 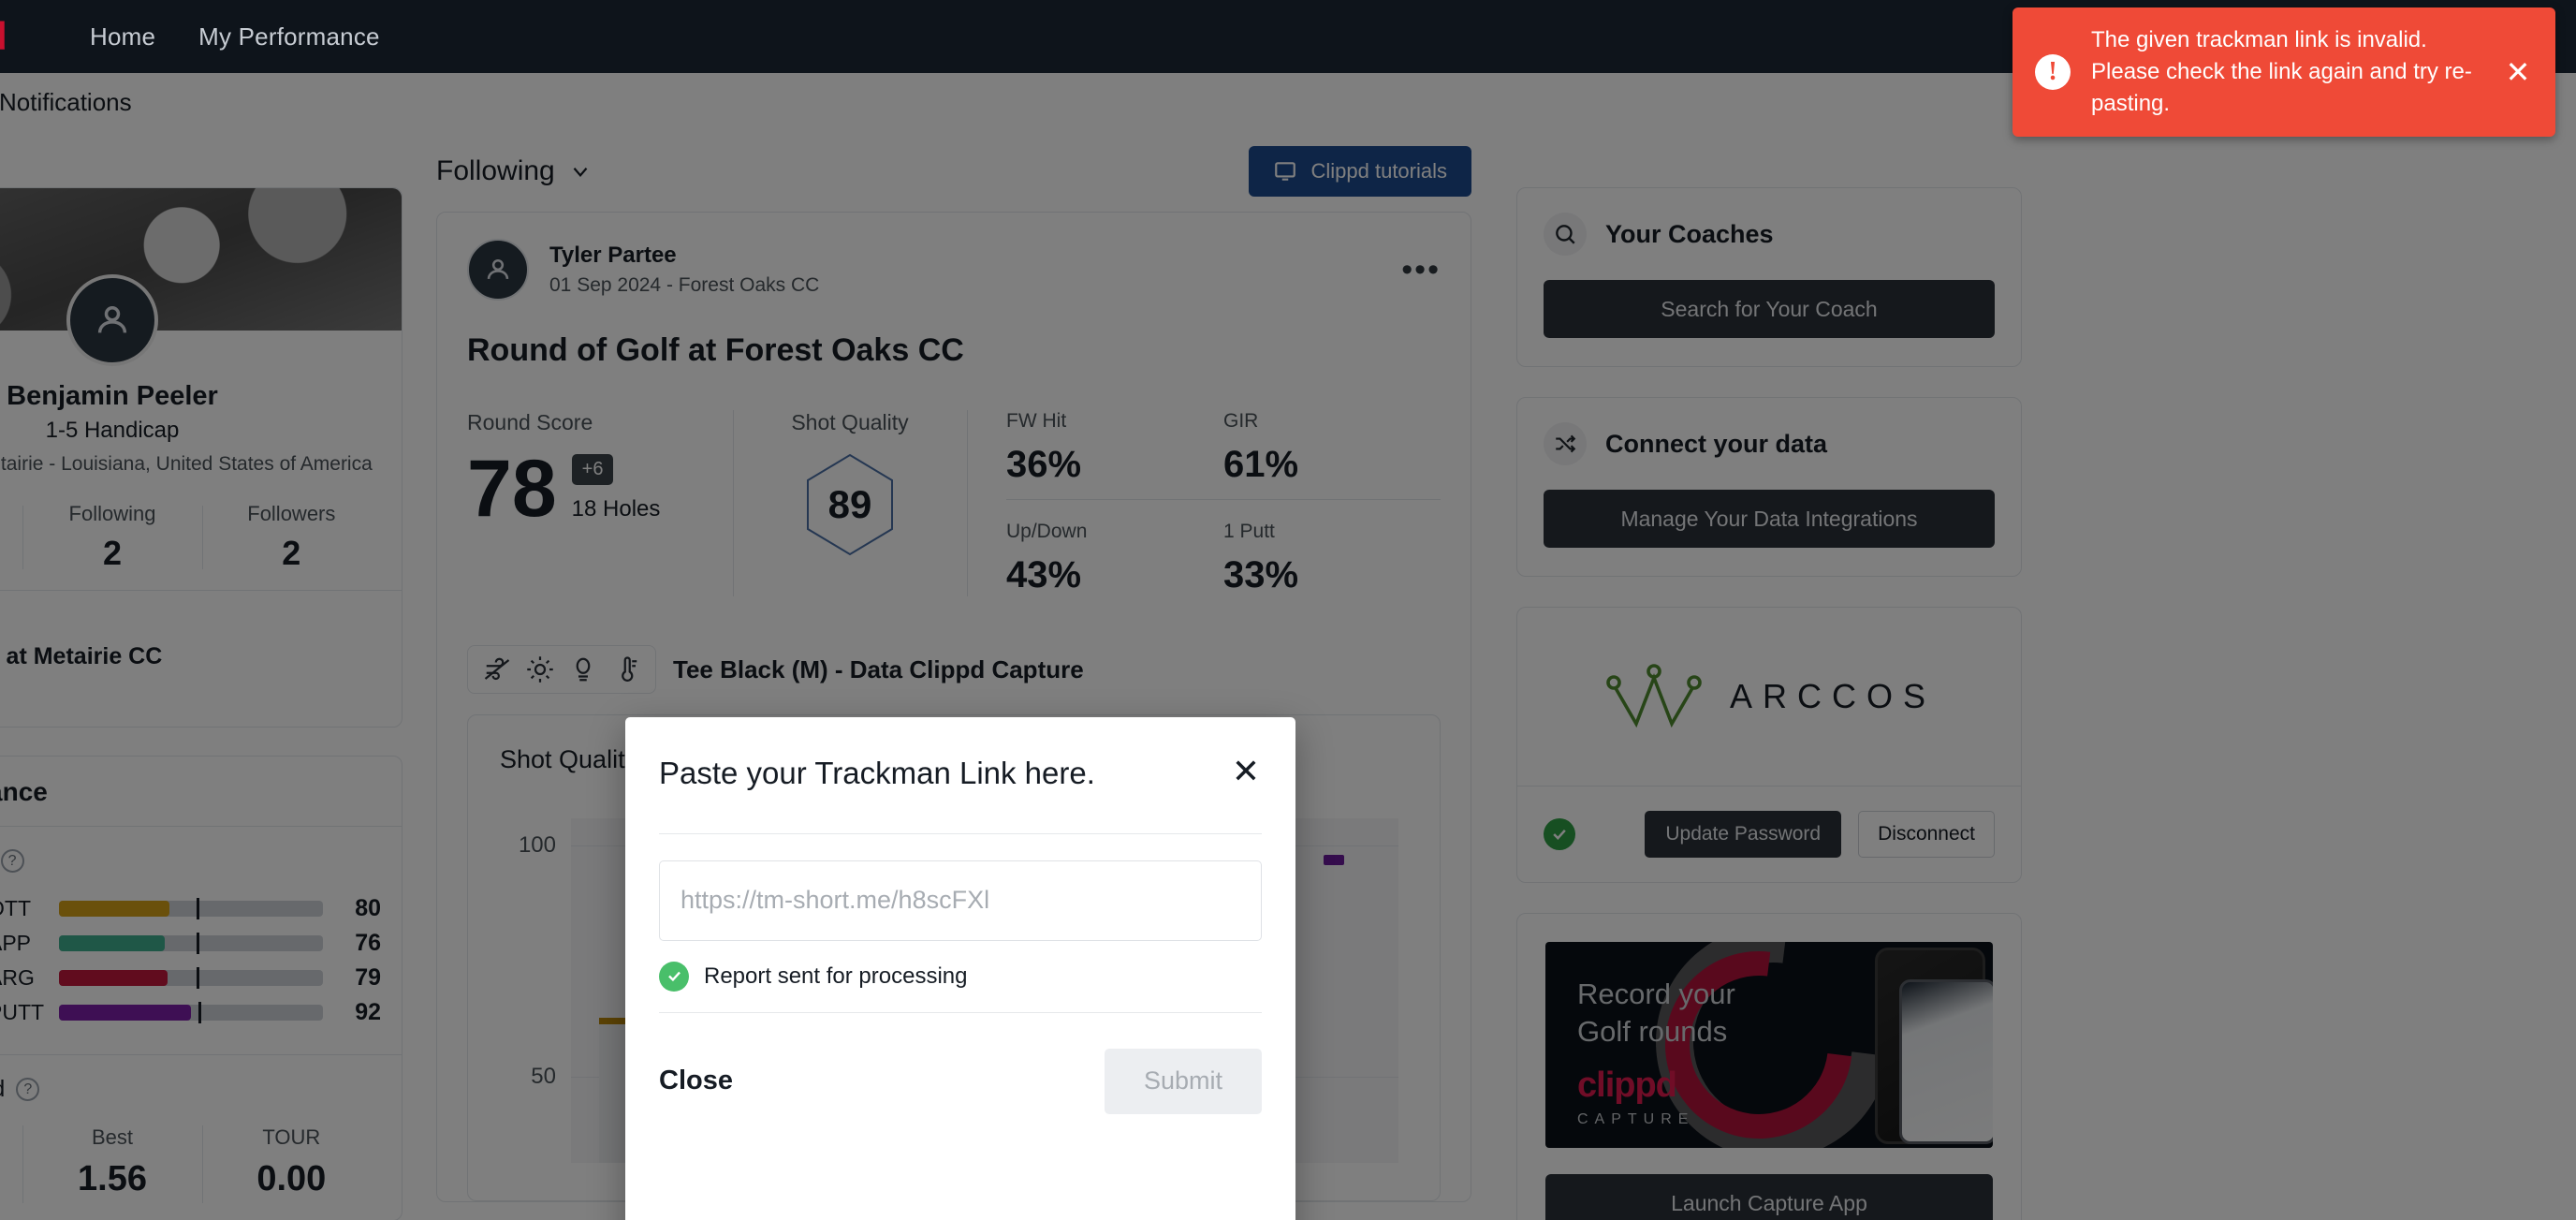 I want to click on post-author-name: Tyler Partee, so click(x=684, y=256).